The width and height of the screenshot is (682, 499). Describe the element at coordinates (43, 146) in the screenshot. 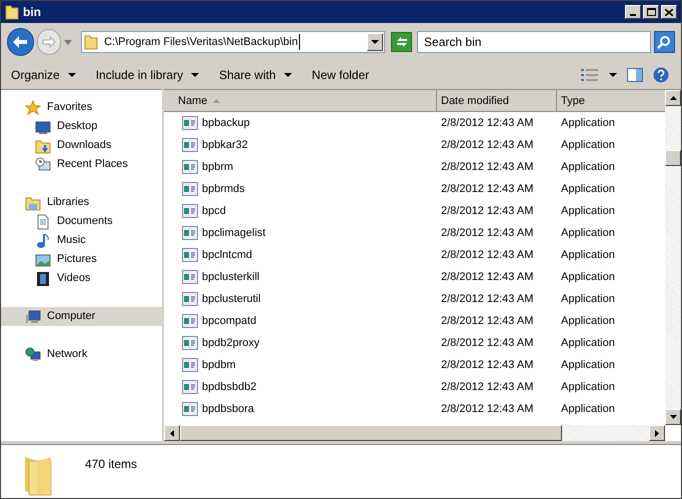

I see `folder-arrow-icon` at that location.